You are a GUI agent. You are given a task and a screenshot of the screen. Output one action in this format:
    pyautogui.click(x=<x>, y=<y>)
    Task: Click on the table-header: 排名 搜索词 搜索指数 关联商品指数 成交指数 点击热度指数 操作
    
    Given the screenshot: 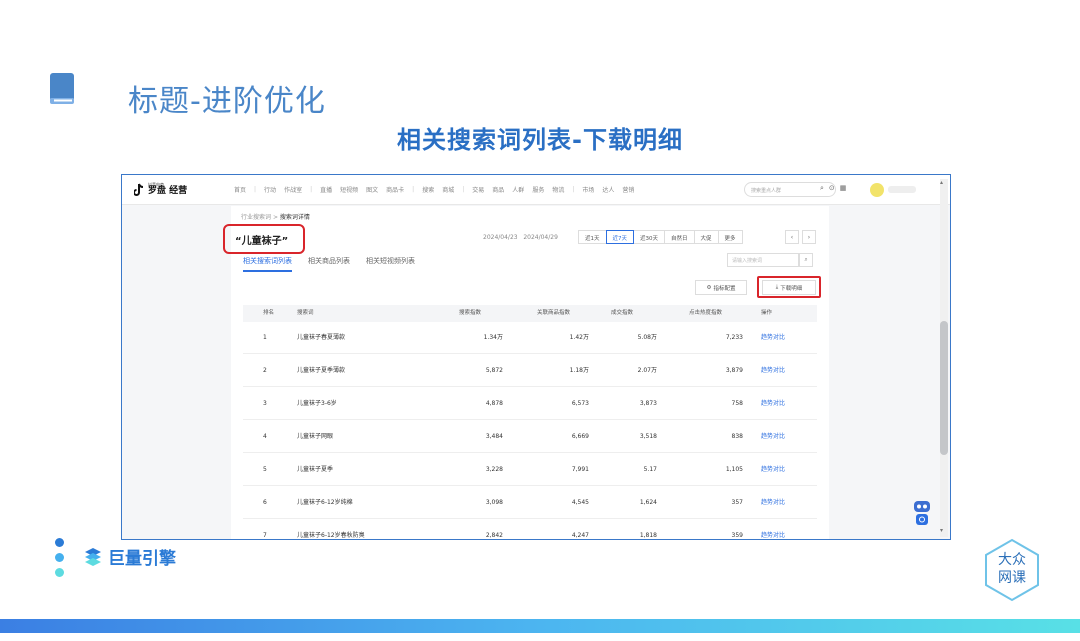 What is the action you would take?
    pyautogui.click(x=530, y=313)
    